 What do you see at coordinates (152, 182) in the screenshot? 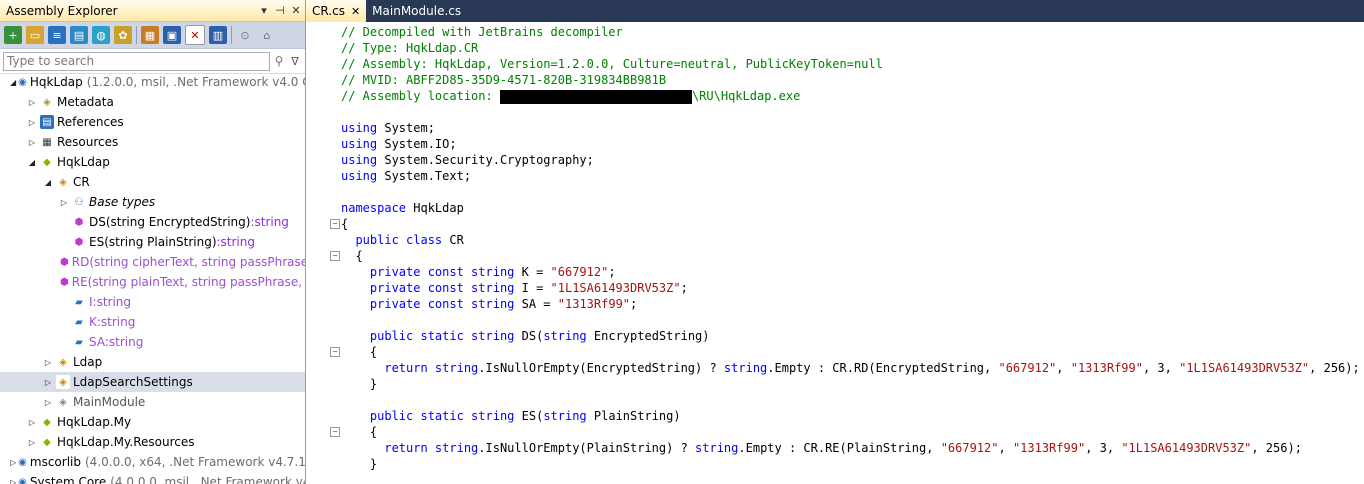
I see `tree-item: ◢ ◈ CR` at bounding box center [152, 182].